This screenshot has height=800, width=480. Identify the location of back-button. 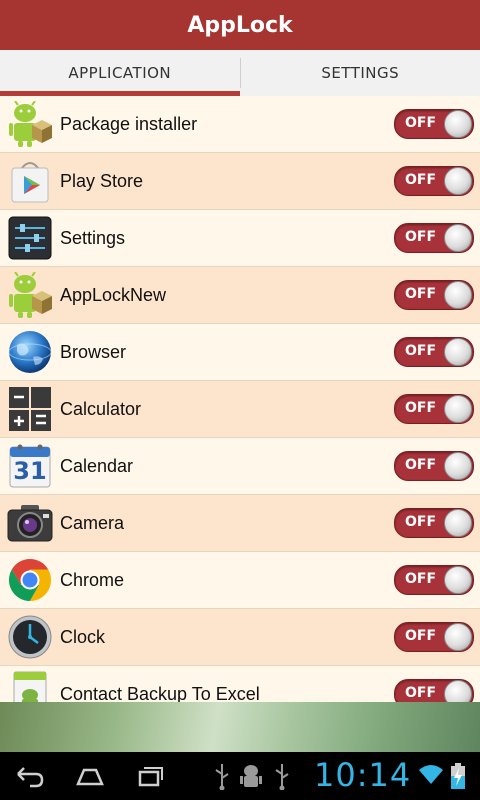
(30, 776).